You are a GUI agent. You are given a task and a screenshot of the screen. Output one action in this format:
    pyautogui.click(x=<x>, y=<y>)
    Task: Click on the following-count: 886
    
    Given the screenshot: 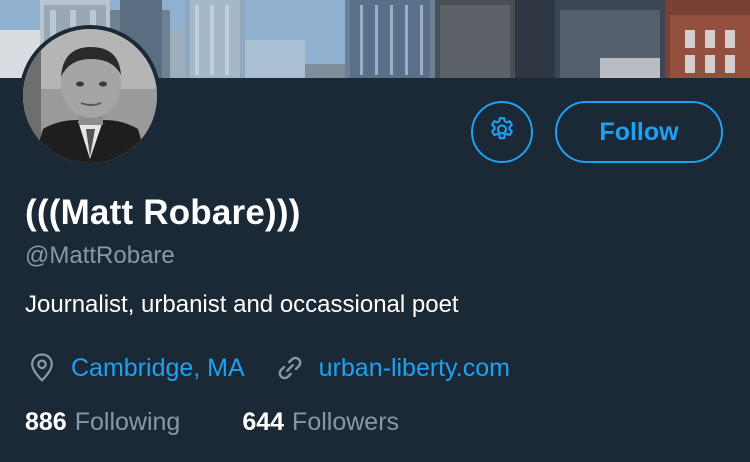 What is the action you would take?
    pyautogui.click(x=46, y=422)
    